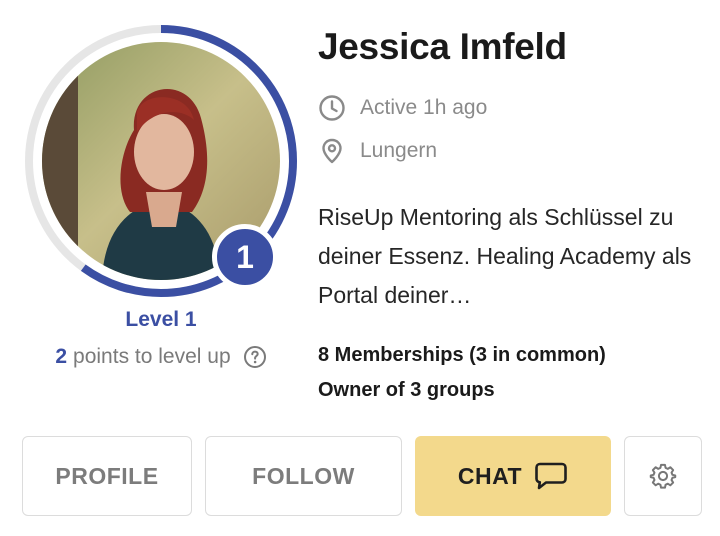  I want to click on active-status: Active 1h ago, so click(424, 107).